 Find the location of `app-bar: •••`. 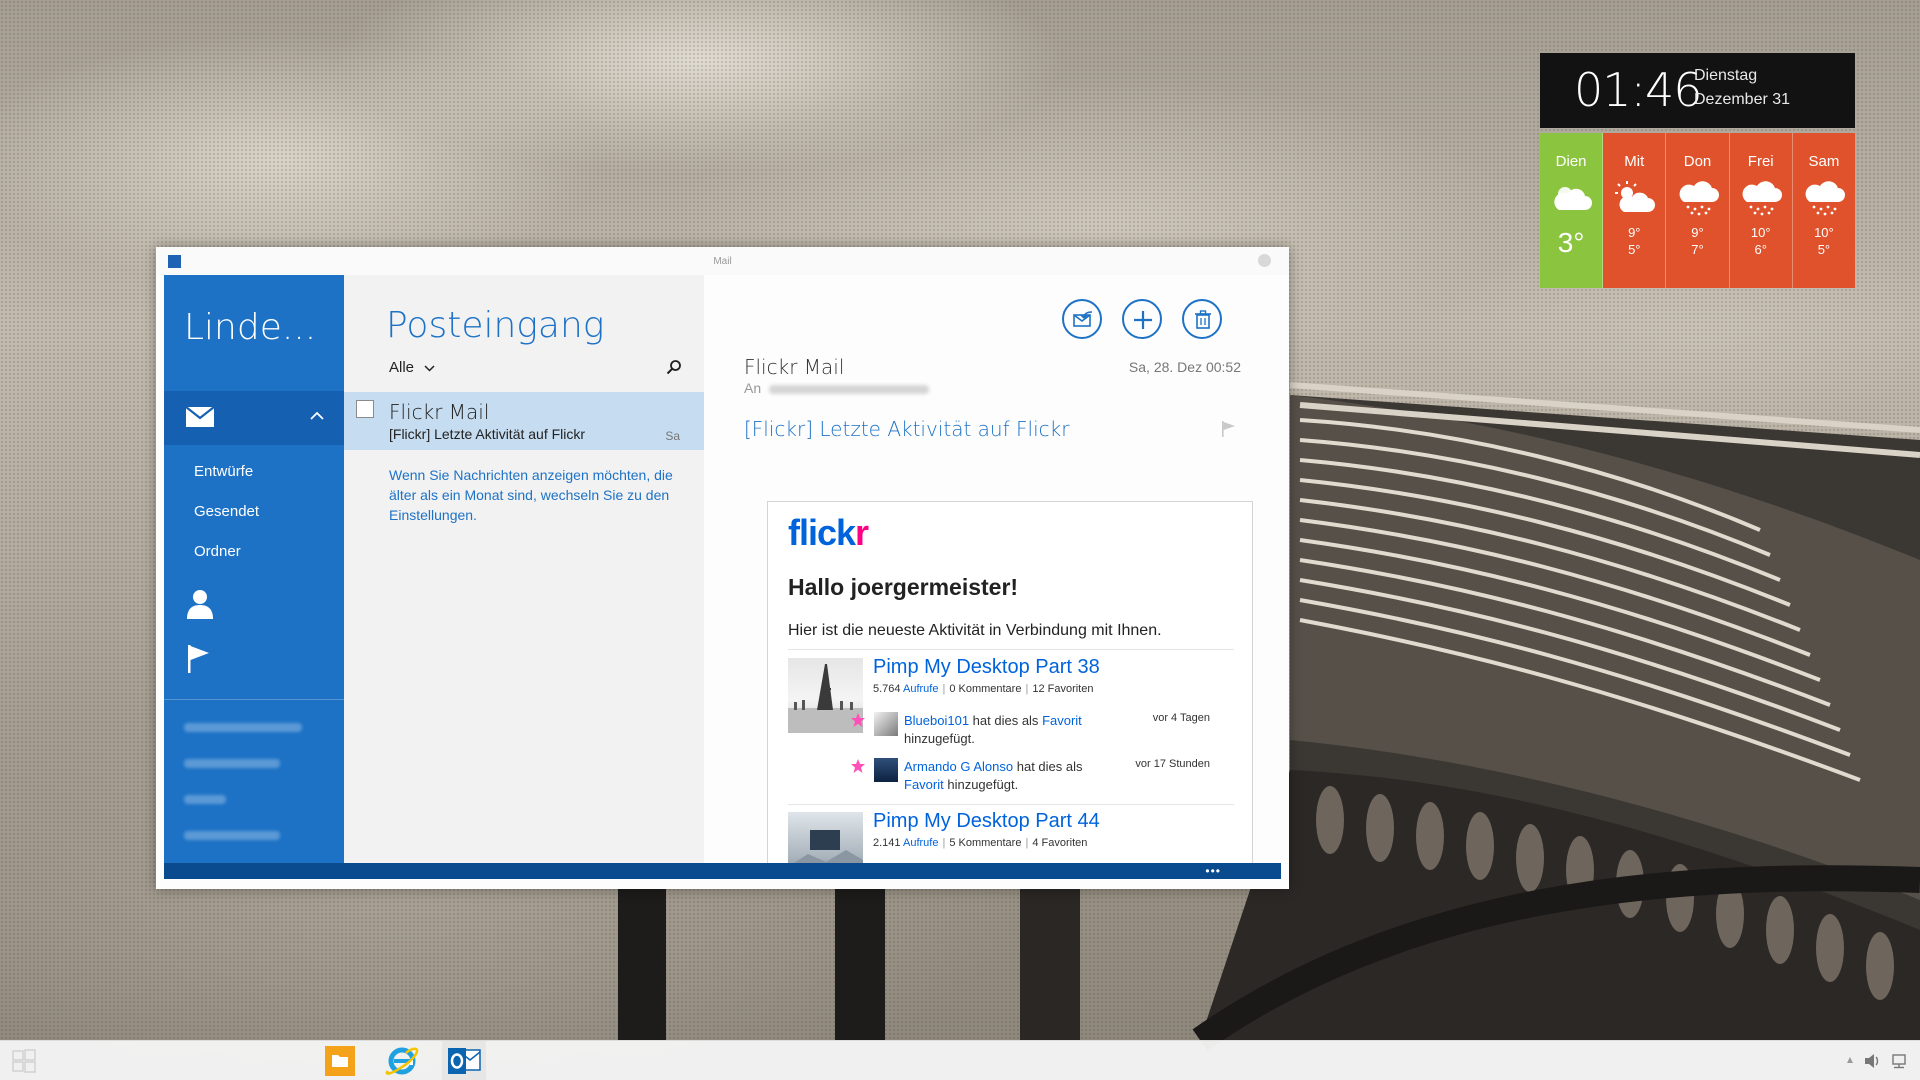

app-bar: ••• is located at coordinates (722, 871).